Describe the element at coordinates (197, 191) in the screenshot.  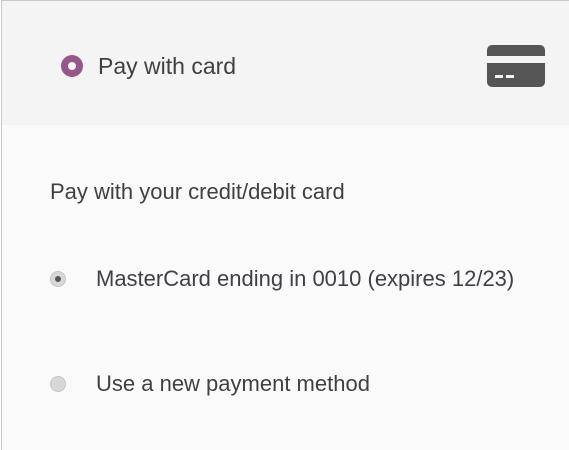
I see `payment-description: Pay with your credit/debit card` at that location.